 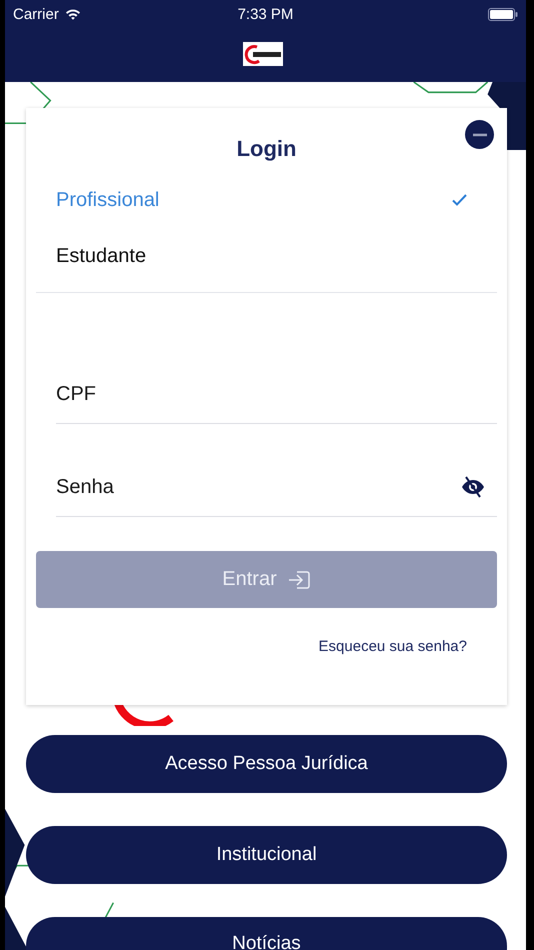 I want to click on user-type-option: Estudante, so click(x=266, y=256).